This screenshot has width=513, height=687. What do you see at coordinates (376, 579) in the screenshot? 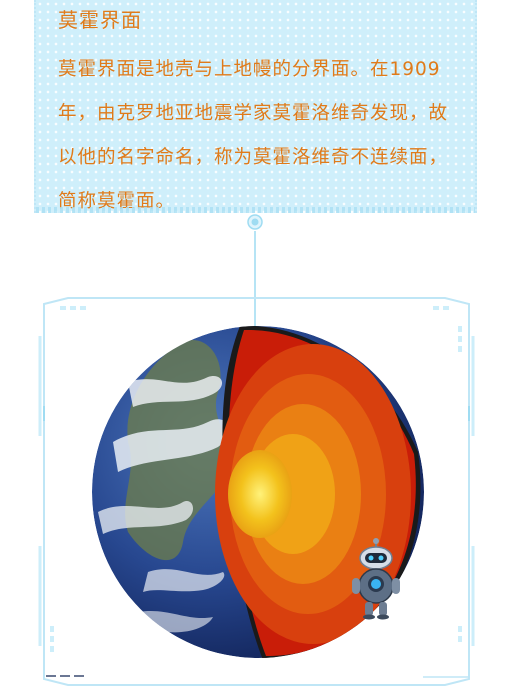
I see `robot-mascot-icon` at bounding box center [376, 579].